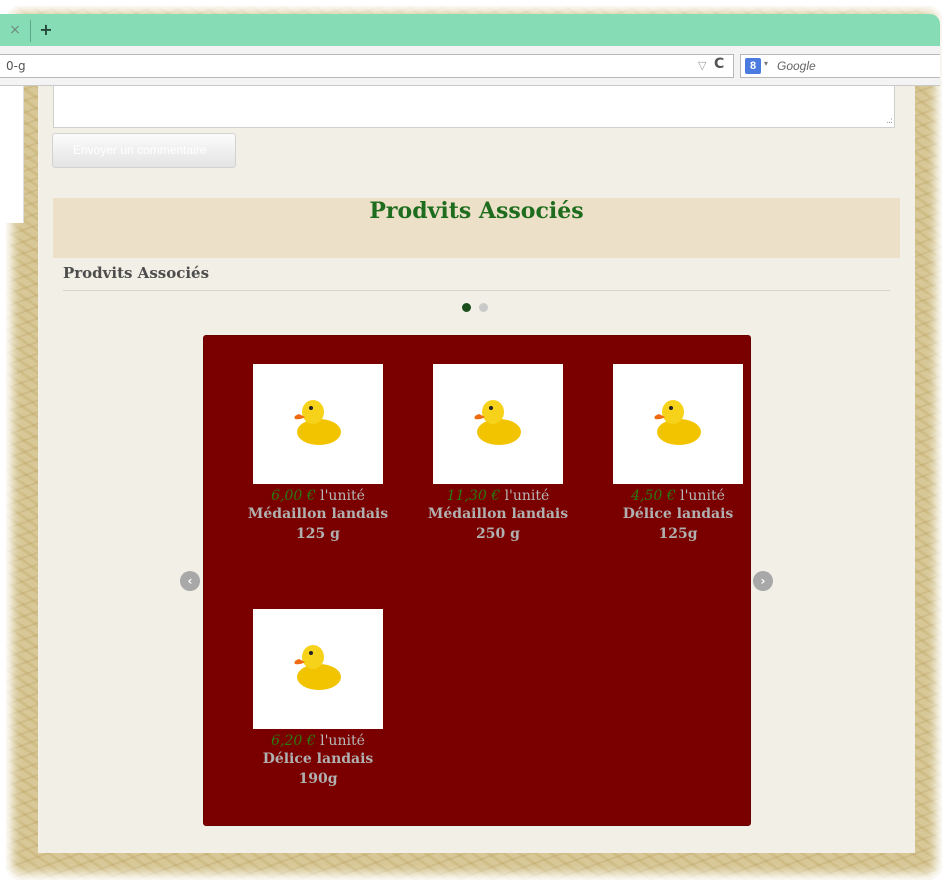 This screenshot has height=885, width=948. Describe the element at coordinates (15, 30) in the screenshot. I see `close-tab-icon: ×` at that location.